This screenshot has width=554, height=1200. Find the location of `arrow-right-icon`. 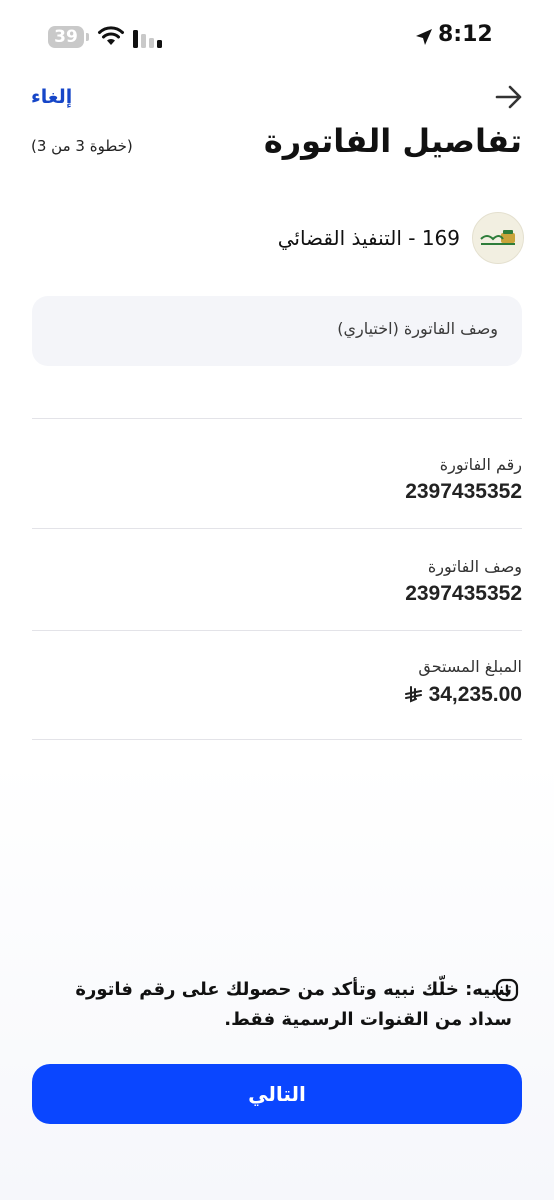

arrow-right-icon is located at coordinates (509, 97).